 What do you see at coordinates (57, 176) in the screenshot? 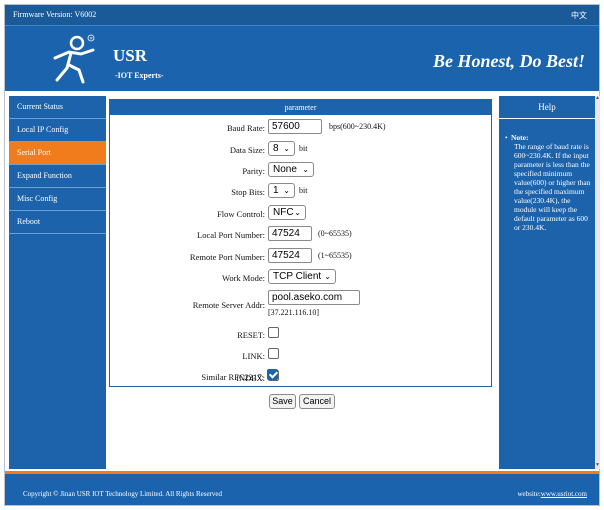
I see `sidebar-item-expand-function: Expand Function` at bounding box center [57, 176].